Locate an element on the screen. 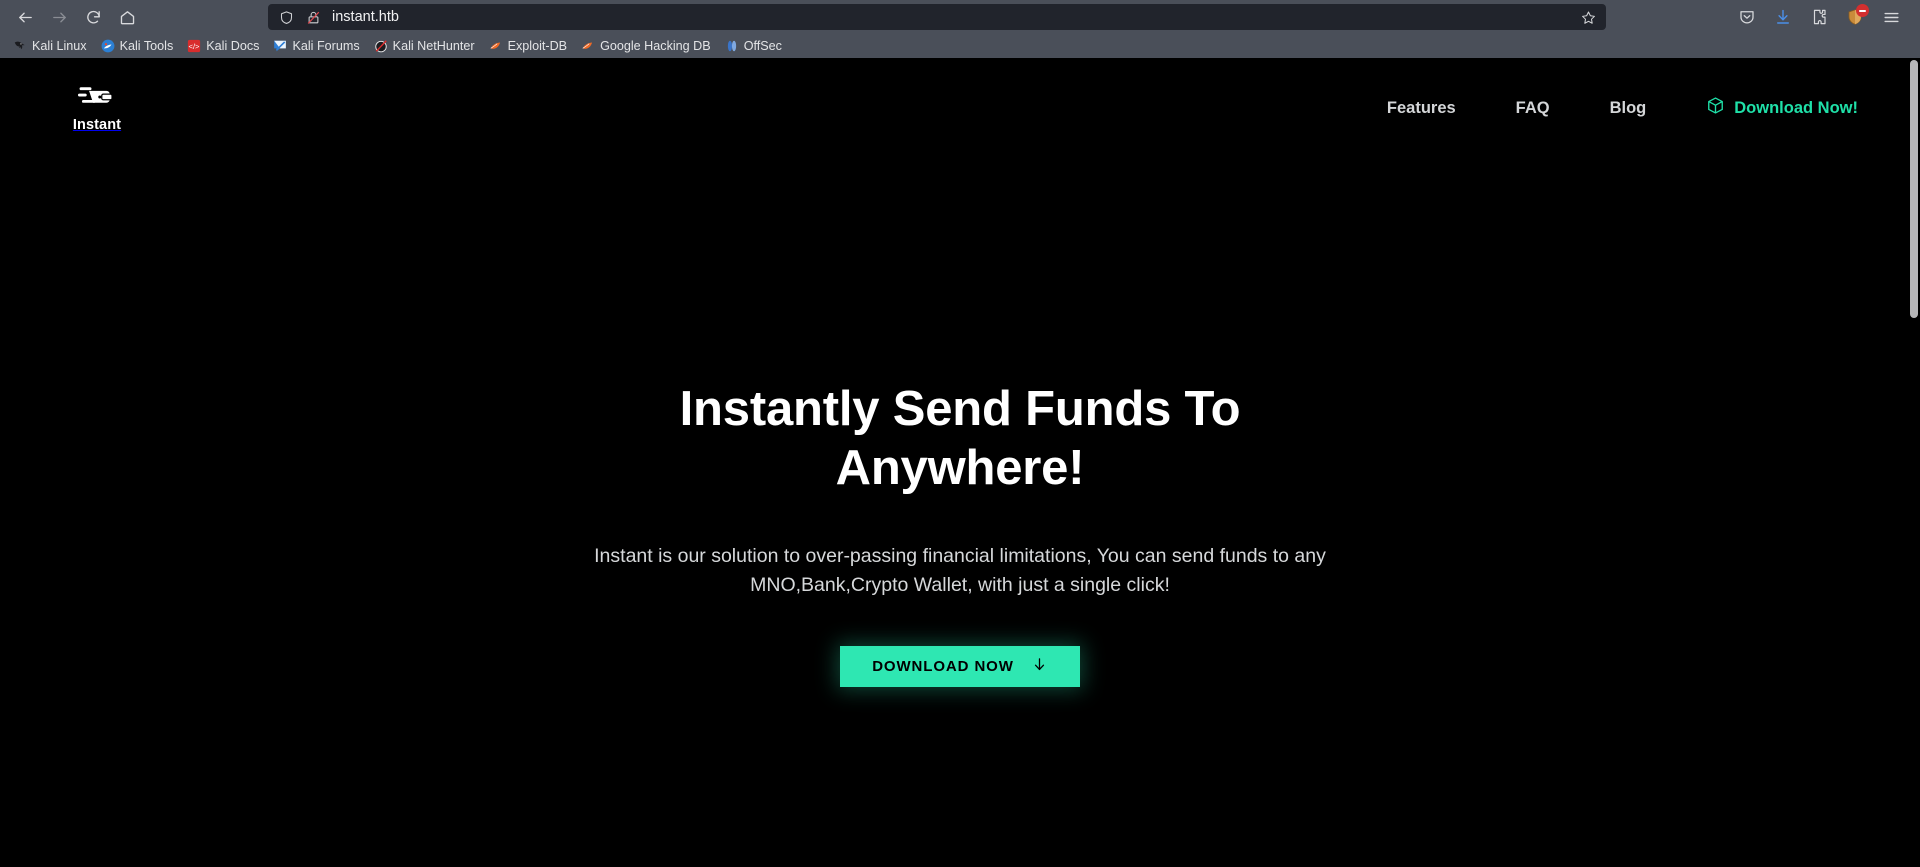 This screenshot has height=867, width=1920. arrow-left-icon is located at coordinates (25, 17).